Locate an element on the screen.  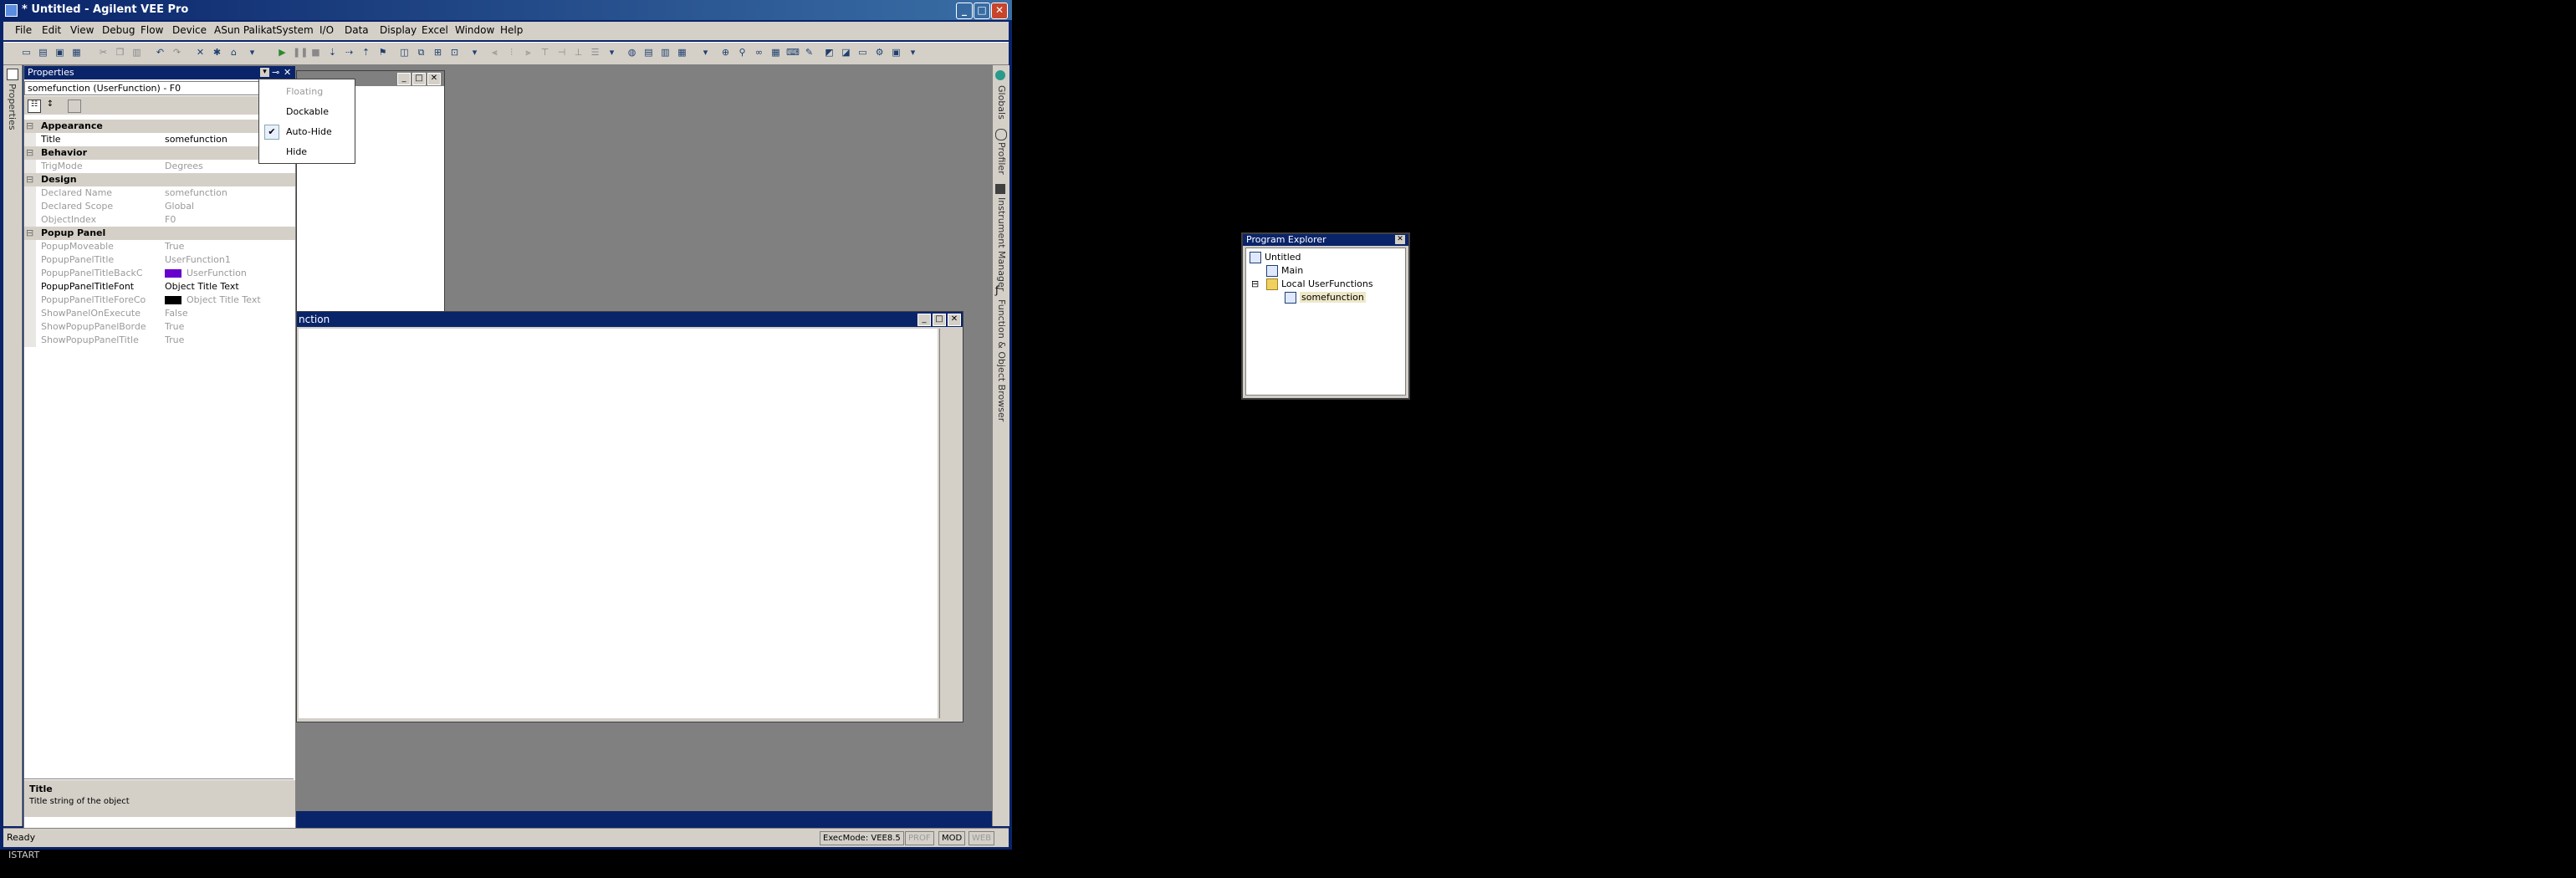
step-out-icon: ⇡ is located at coordinates (366, 52).